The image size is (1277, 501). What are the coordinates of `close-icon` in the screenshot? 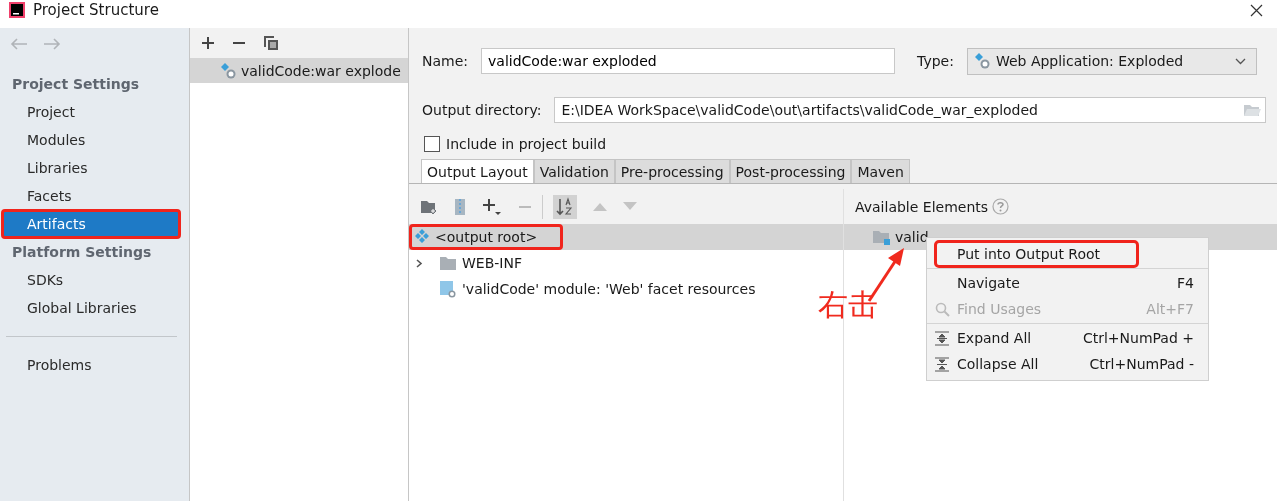 It's located at (1256, 10).